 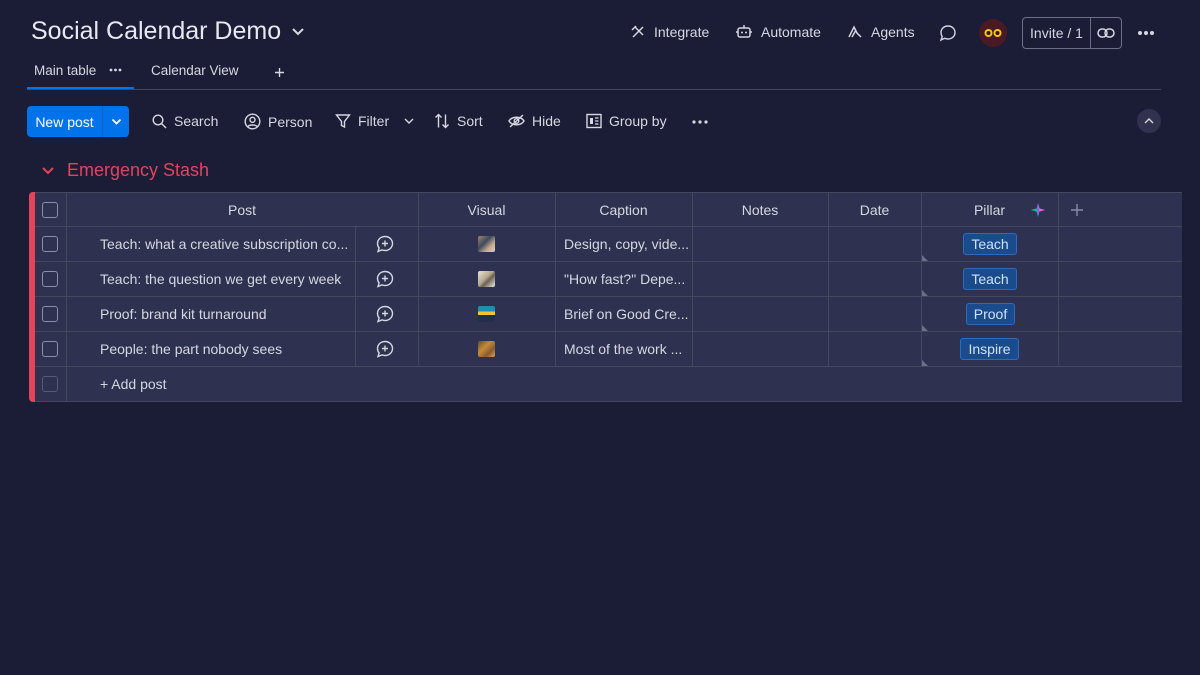 What do you see at coordinates (225, 349) in the screenshot?
I see `post-name: People: the part nobody sees` at bounding box center [225, 349].